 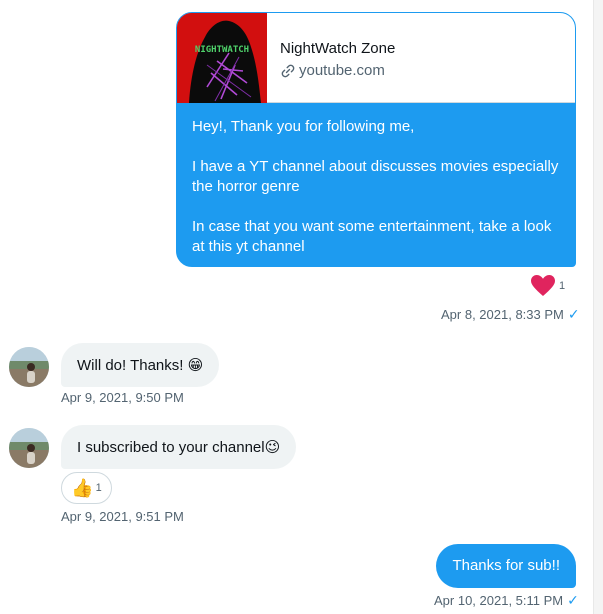 What do you see at coordinates (598, 307) in the screenshot?
I see `scrollbar` at bounding box center [598, 307].